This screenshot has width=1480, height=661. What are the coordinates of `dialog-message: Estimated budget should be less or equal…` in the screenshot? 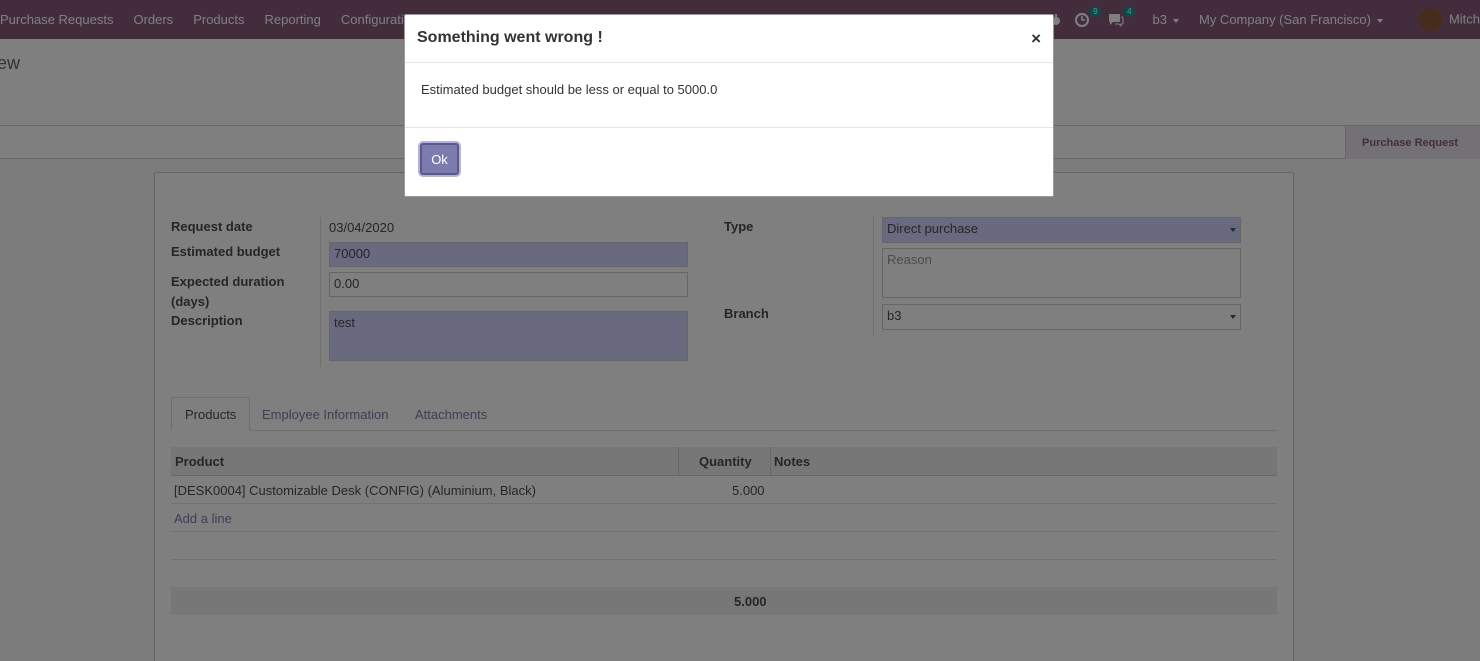 It's located at (569, 89).